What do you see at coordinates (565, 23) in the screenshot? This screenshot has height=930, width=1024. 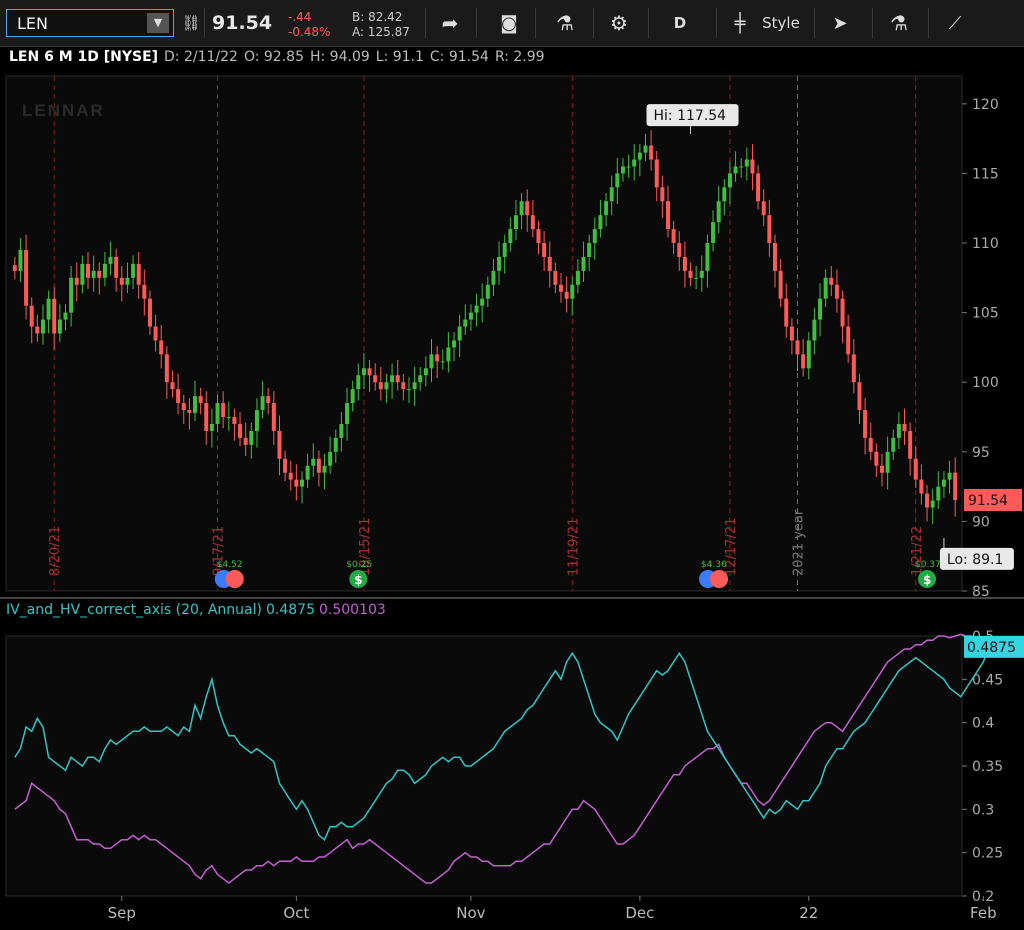 I see `flask-icon: ⚗` at bounding box center [565, 23].